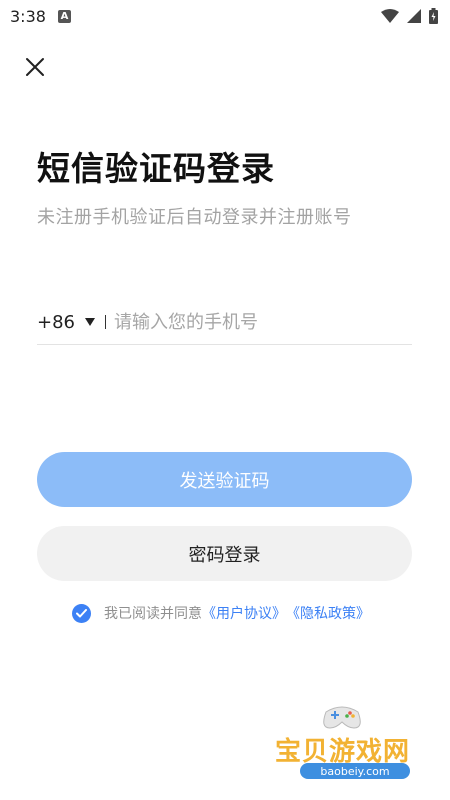 This screenshot has width=450, height=800. I want to click on user-agreement-link: 《用户协议》, so click(244, 613).